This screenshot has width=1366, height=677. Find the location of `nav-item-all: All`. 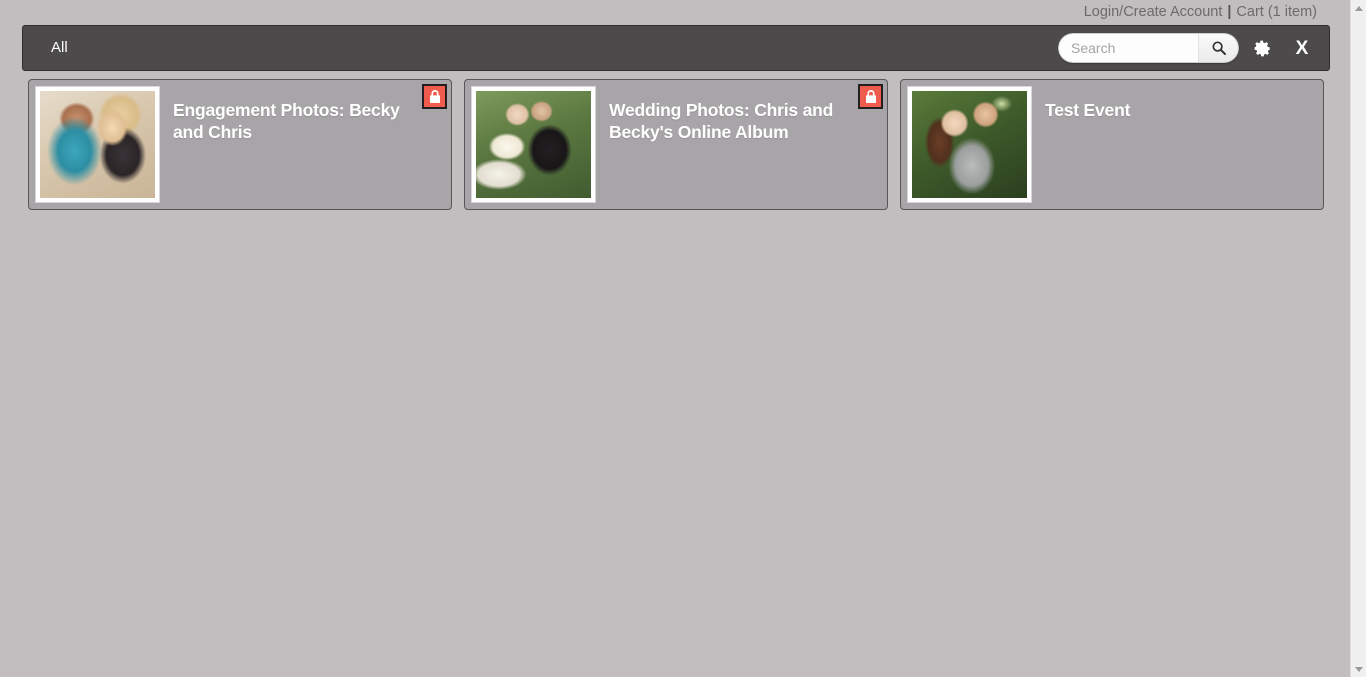

nav-item-all: All is located at coordinates (52, 48).